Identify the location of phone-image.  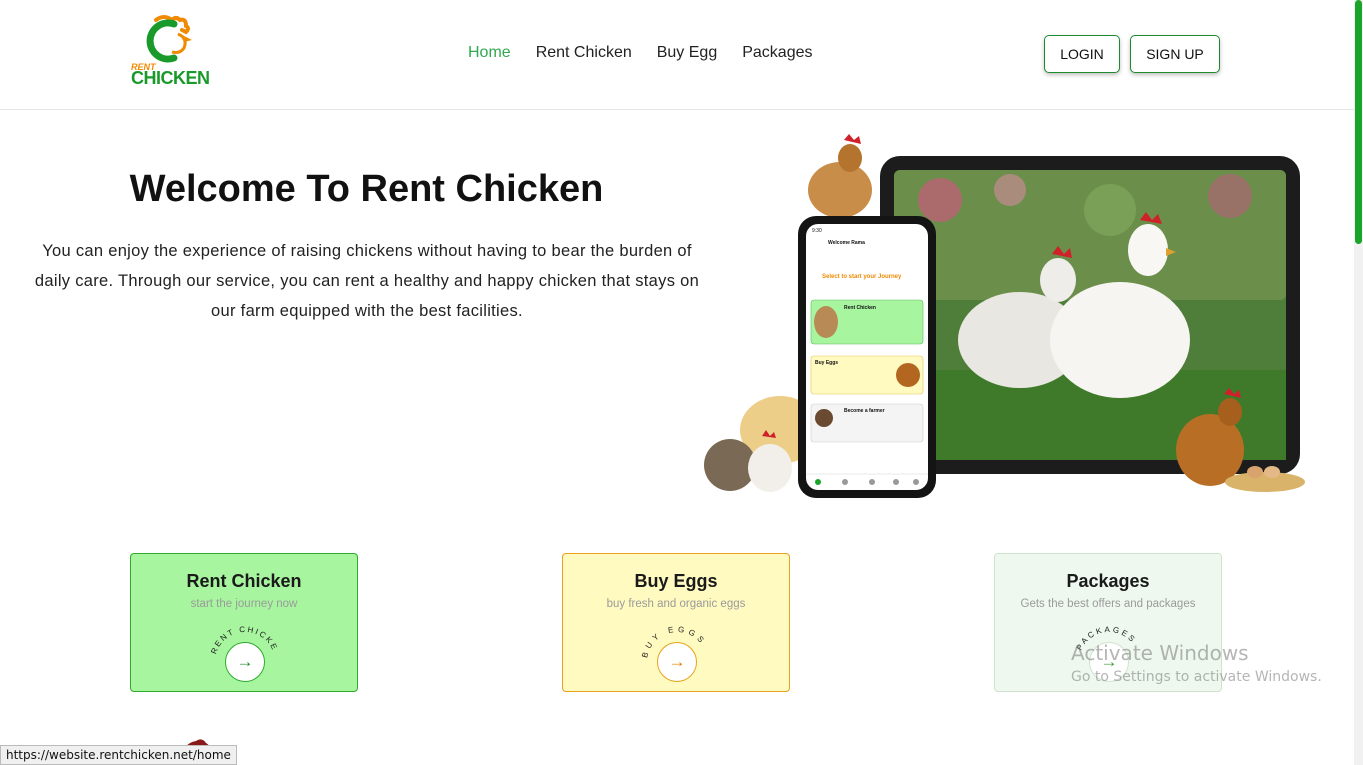
(867, 357).